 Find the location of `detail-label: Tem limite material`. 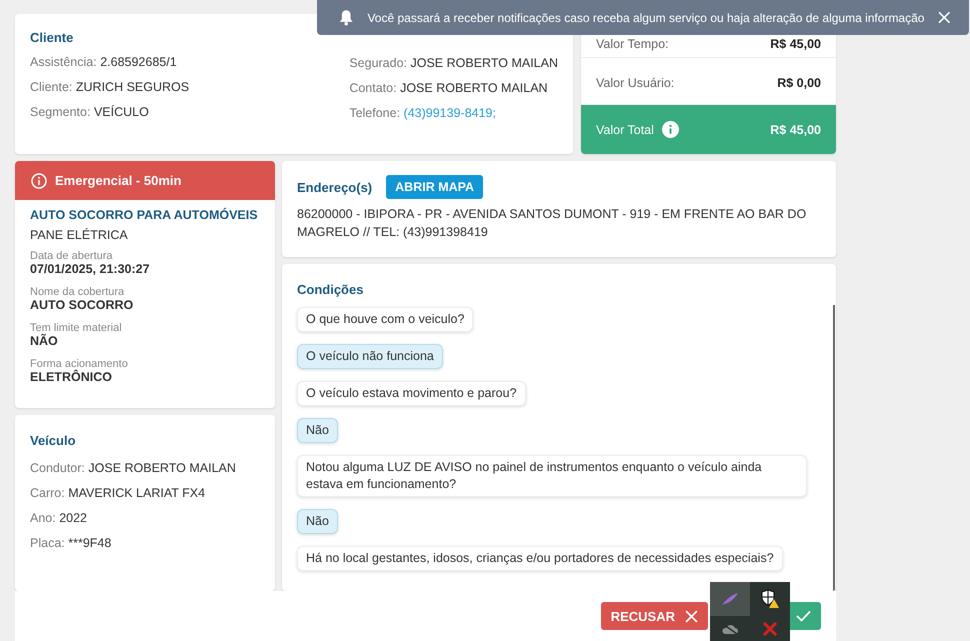

detail-label: Tem limite material is located at coordinates (76, 328).